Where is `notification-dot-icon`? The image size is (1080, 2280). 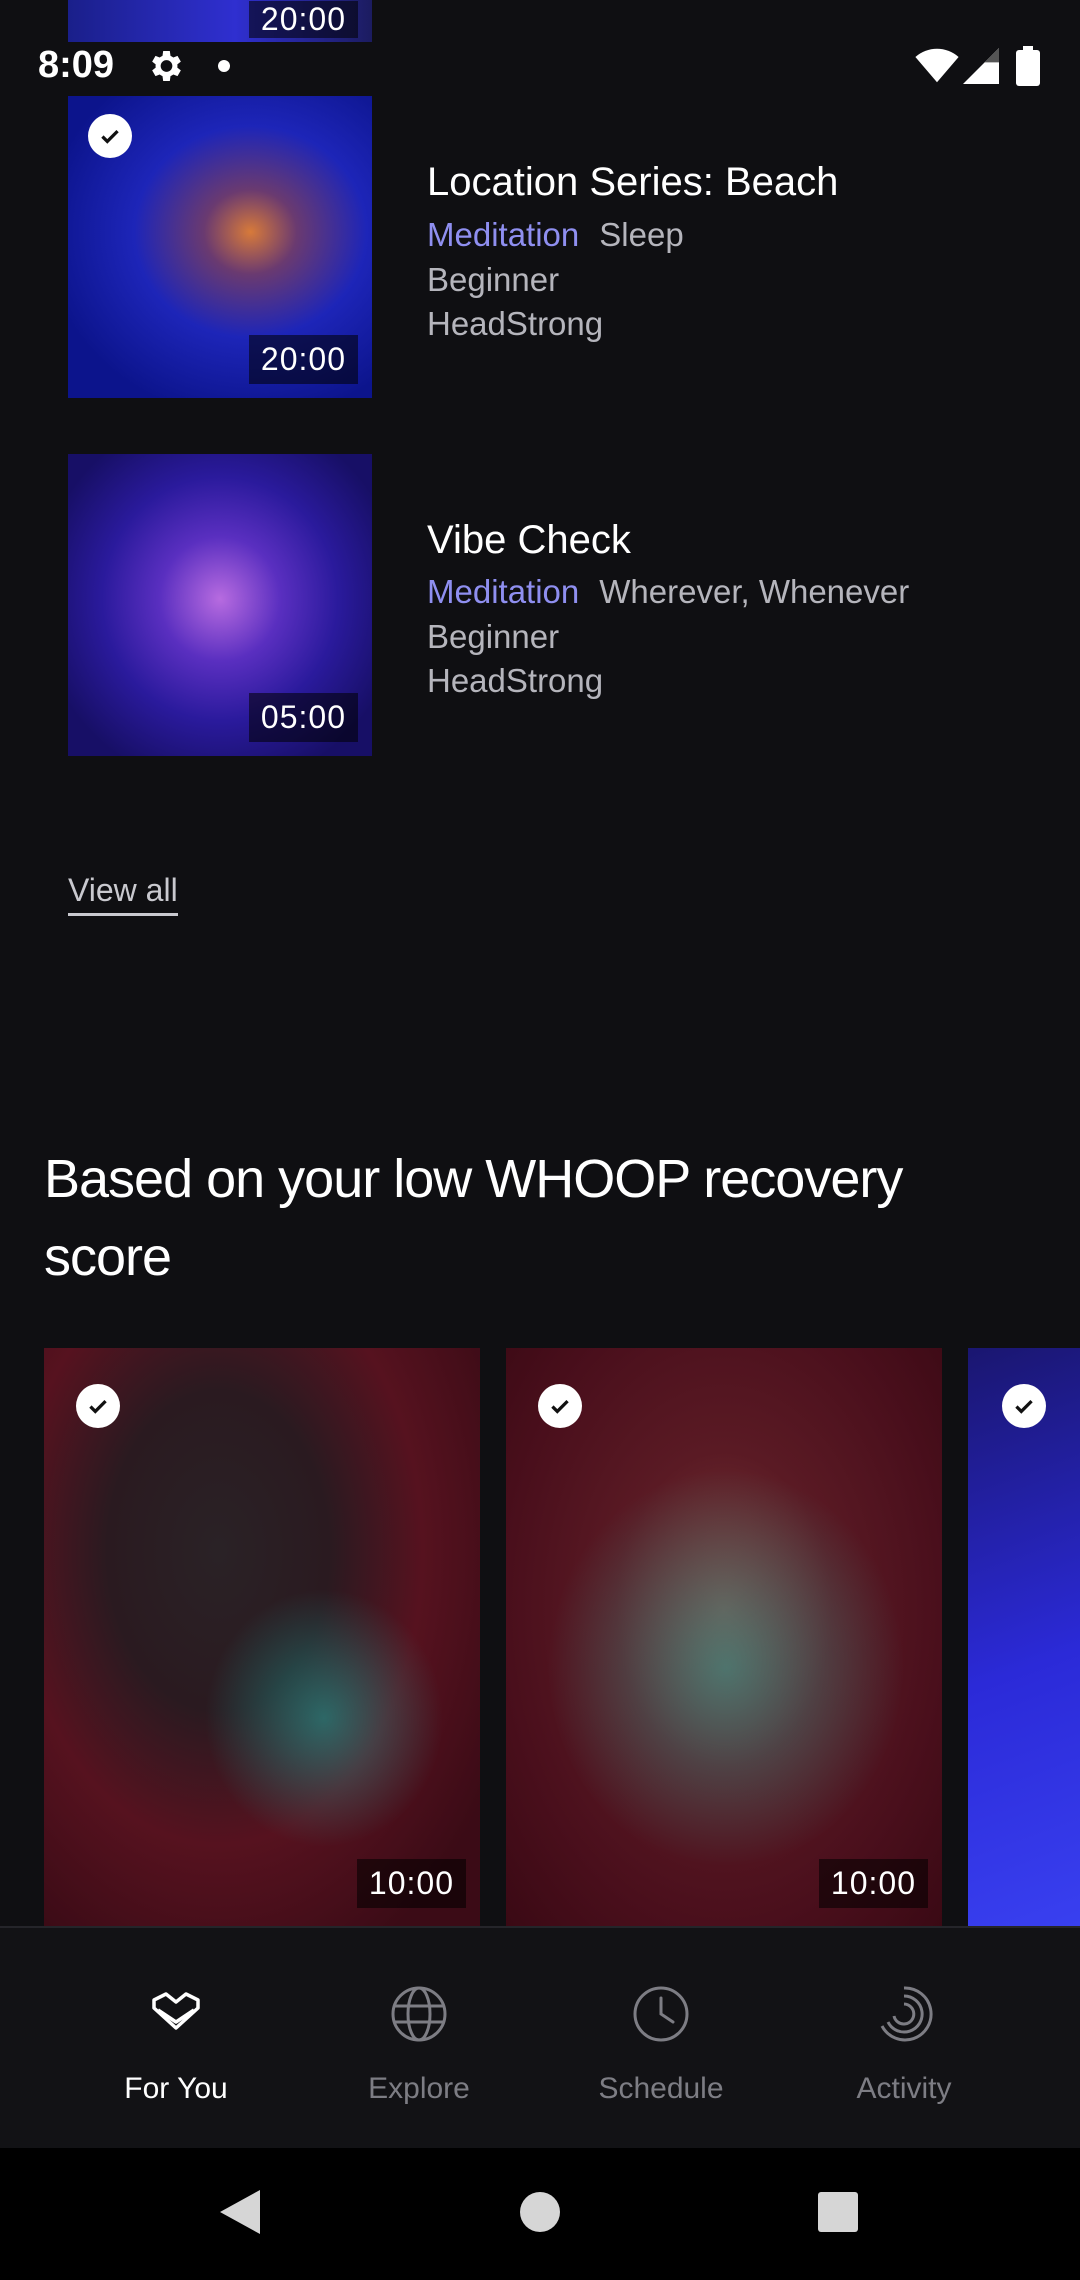
notification-dot-icon is located at coordinates (224, 66).